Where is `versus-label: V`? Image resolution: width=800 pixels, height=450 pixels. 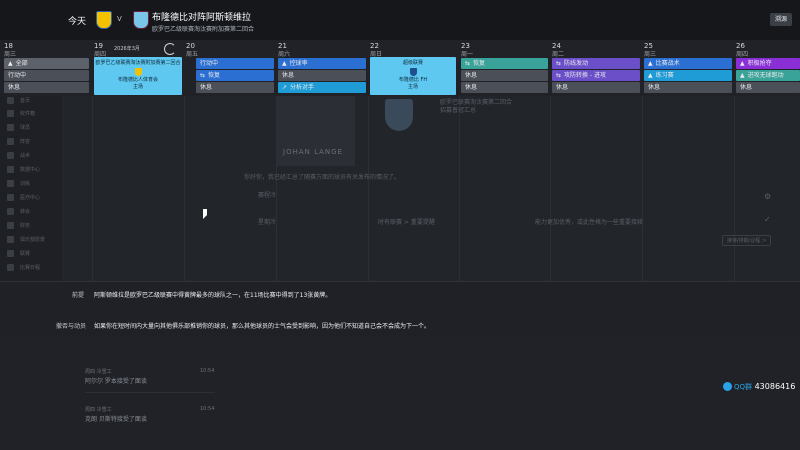 versus-label: V is located at coordinates (119, 19).